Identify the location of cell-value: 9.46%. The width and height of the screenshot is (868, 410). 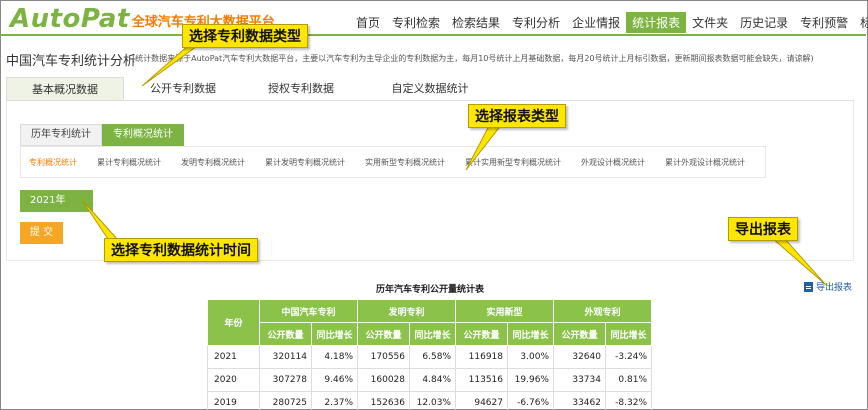
(334, 380).